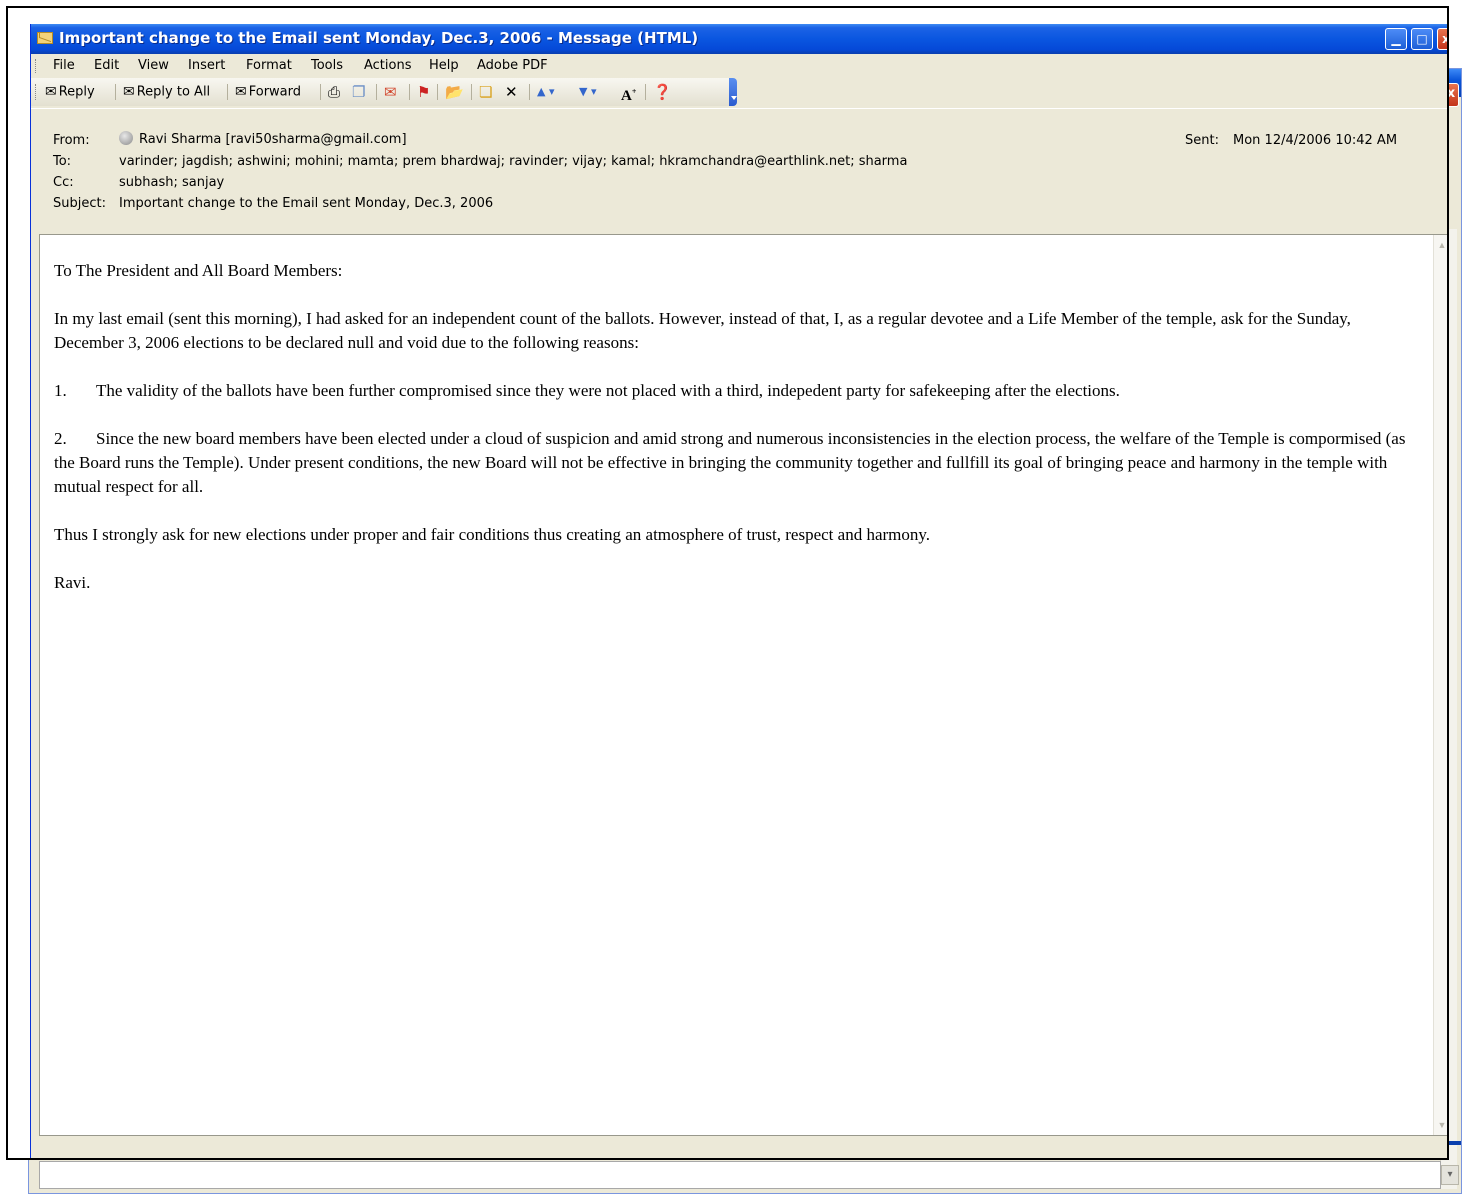 This screenshot has width=1471, height=1201. I want to click on reply-button: ✉ Reply, so click(70, 92).